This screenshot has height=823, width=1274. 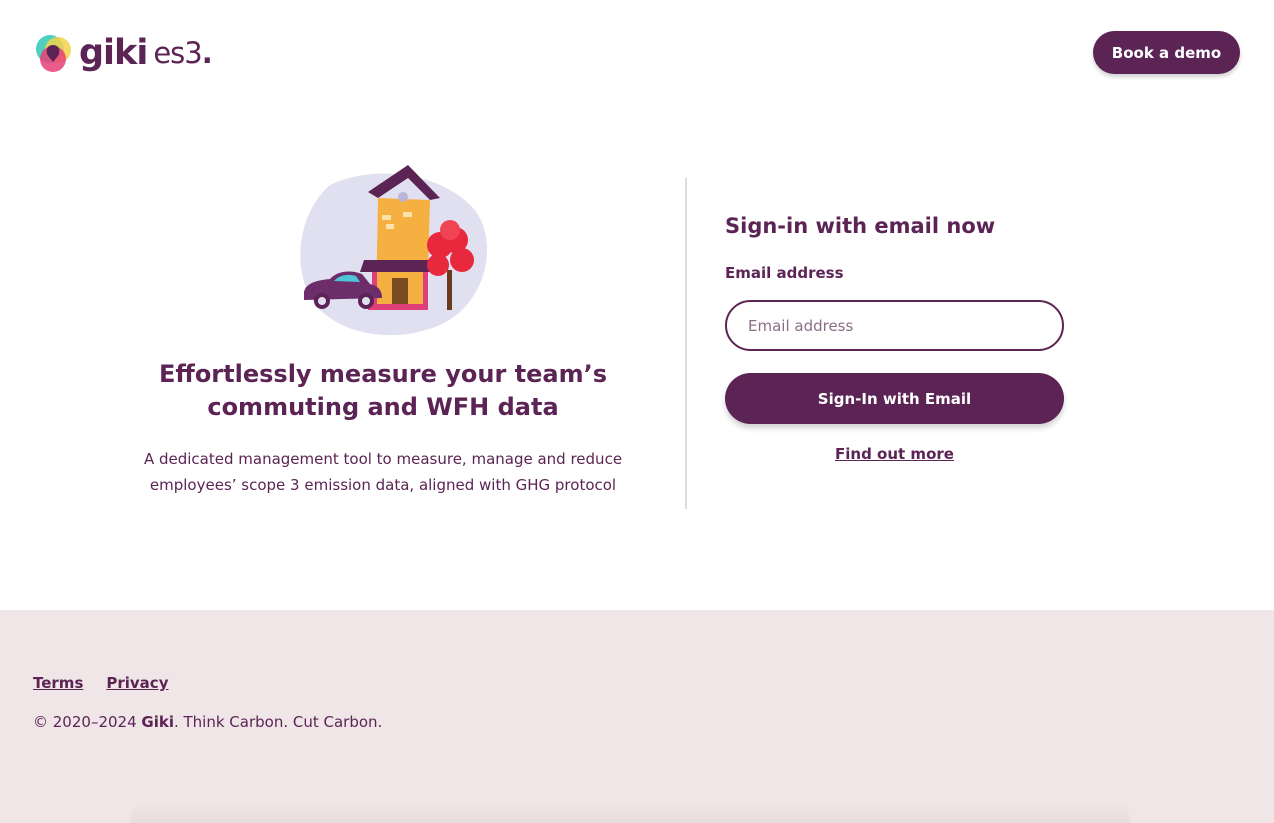 I want to click on copyright-brand: Giki, so click(x=157, y=722).